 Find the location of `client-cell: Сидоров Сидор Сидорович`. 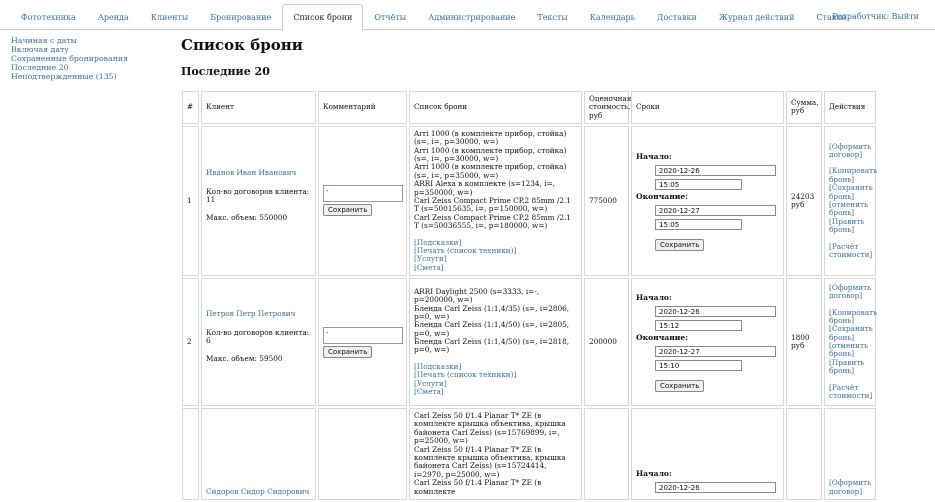

client-cell: Сидоров Сидор Сидорович is located at coordinates (258, 454).